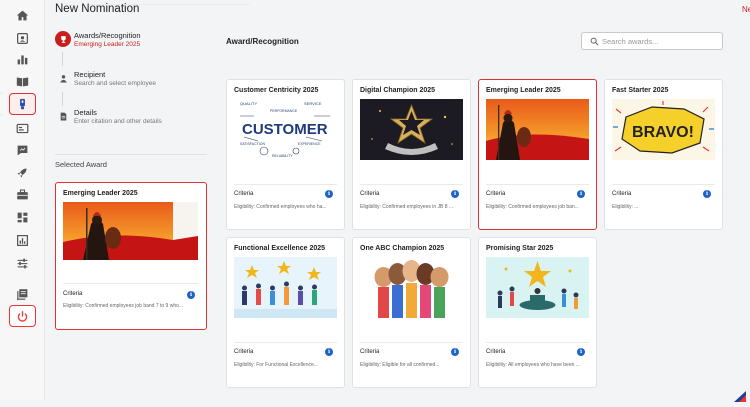 The width and height of the screenshot is (750, 407). What do you see at coordinates (262, 41) in the screenshot?
I see `section-title: Award/Recognition` at bounding box center [262, 41].